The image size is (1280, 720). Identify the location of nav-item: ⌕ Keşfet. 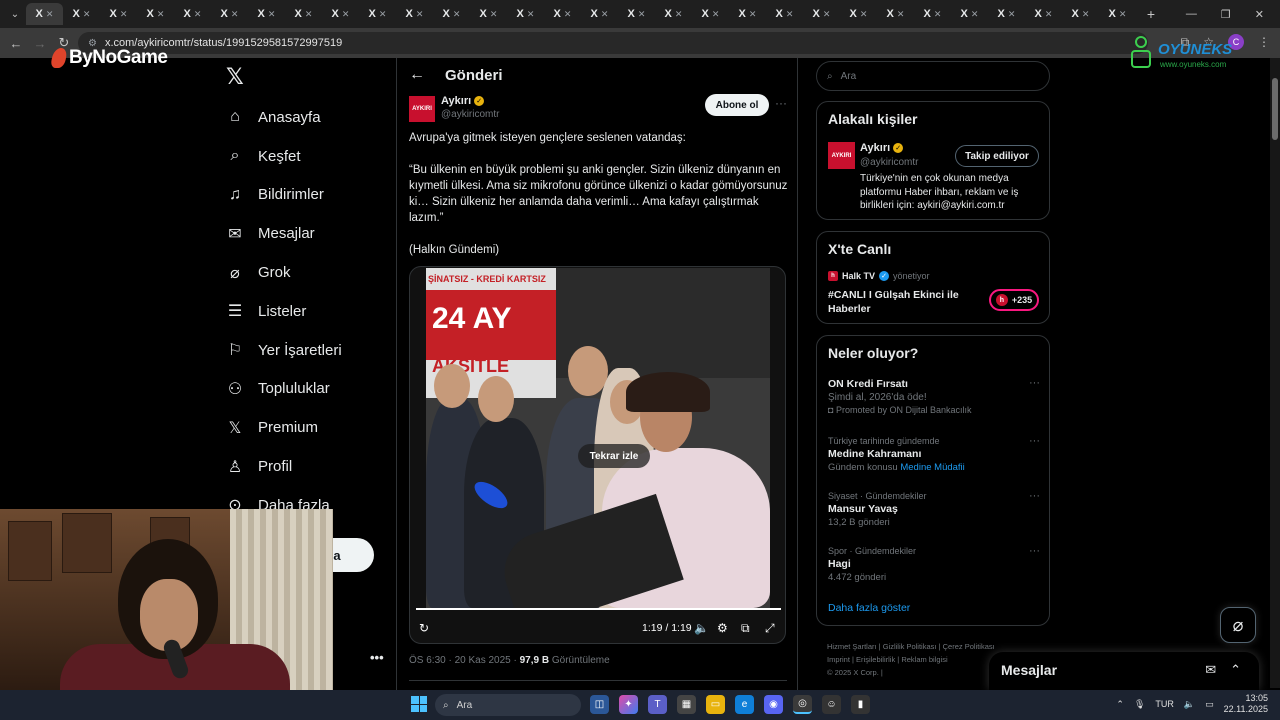
(284, 156).